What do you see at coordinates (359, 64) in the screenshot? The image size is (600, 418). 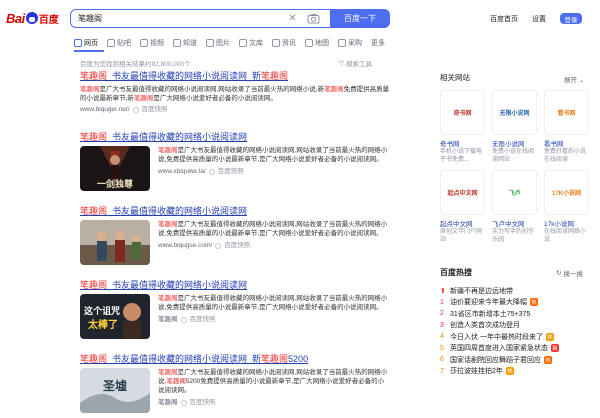 I see `search-tools-label: 搜索工具` at bounding box center [359, 64].